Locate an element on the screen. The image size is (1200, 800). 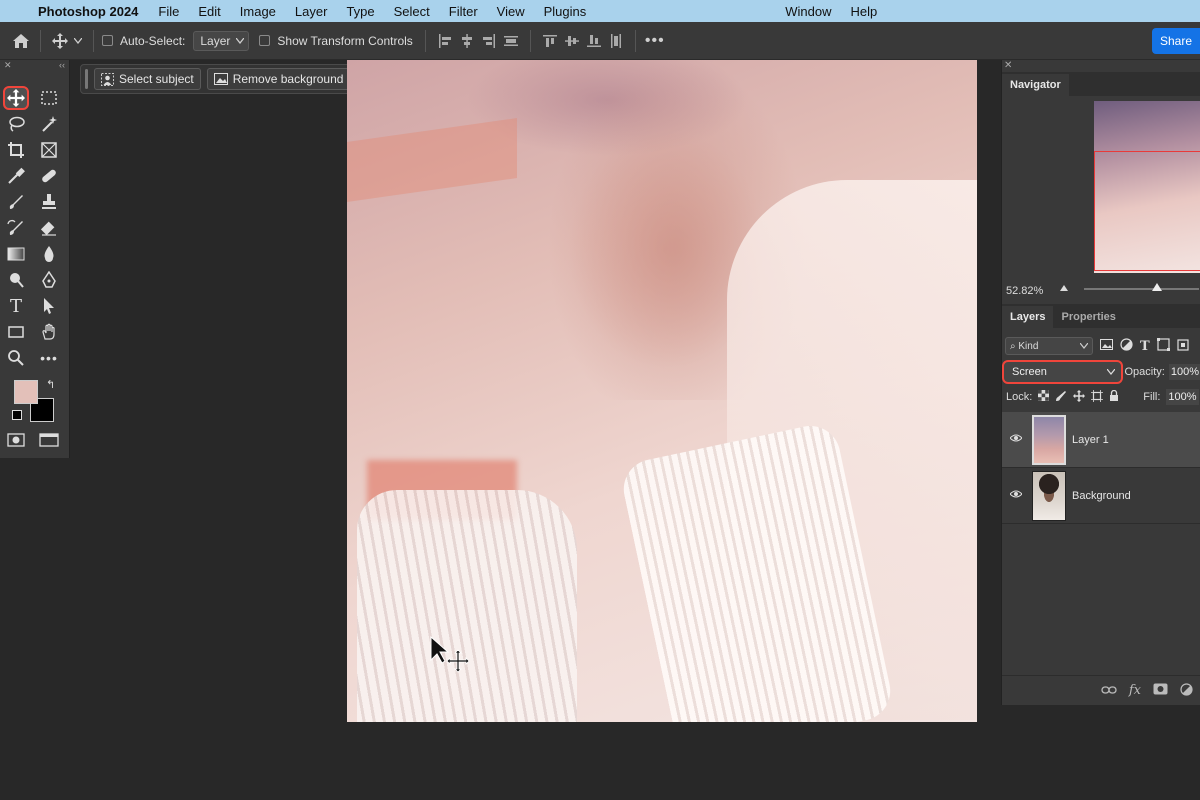
align-top-icon is located at coordinates (550, 41).